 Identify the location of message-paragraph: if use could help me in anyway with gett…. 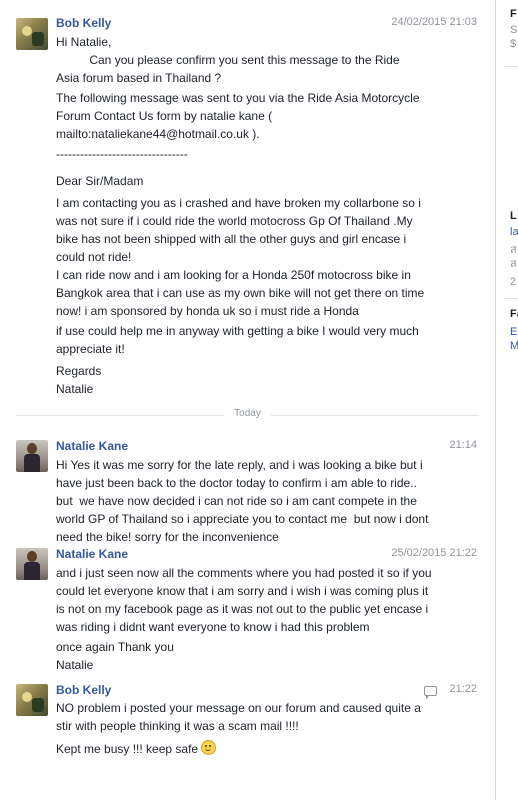
(237, 340).